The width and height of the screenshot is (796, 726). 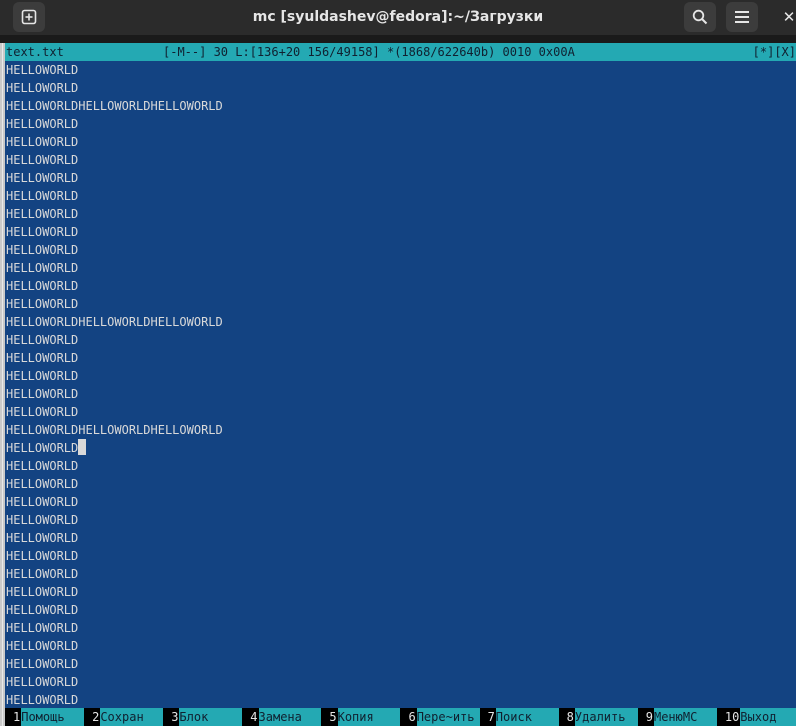 What do you see at coordinates (92, 717) in the screenshot?
I see `fkey-number: 2` at bounding box center [92, 717].